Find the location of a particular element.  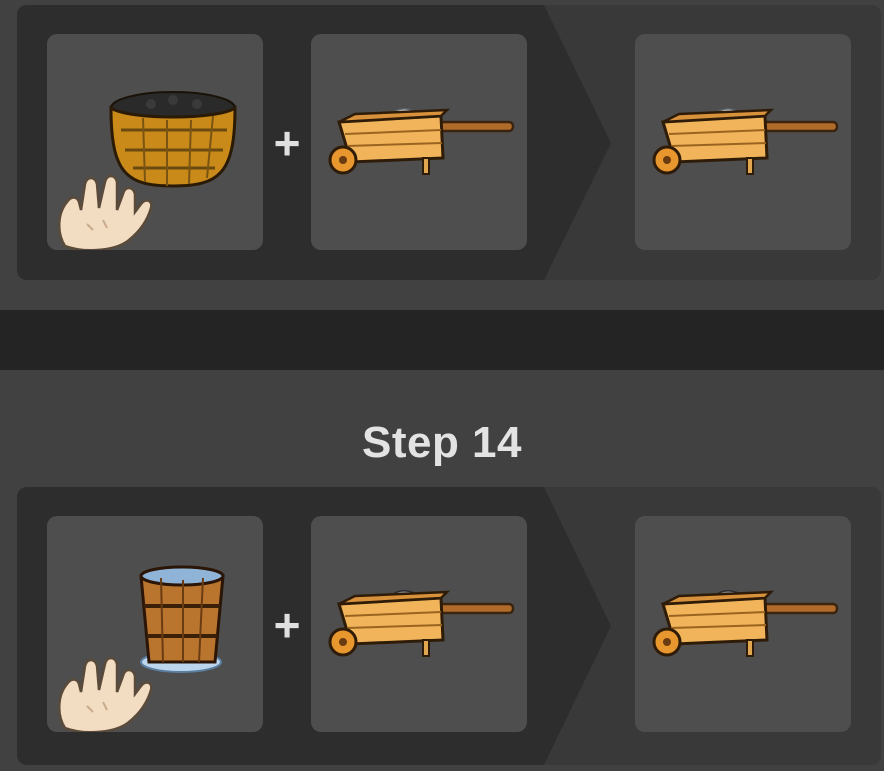

water-bucket-with-hand-icon is located at coordinates (141, 648).